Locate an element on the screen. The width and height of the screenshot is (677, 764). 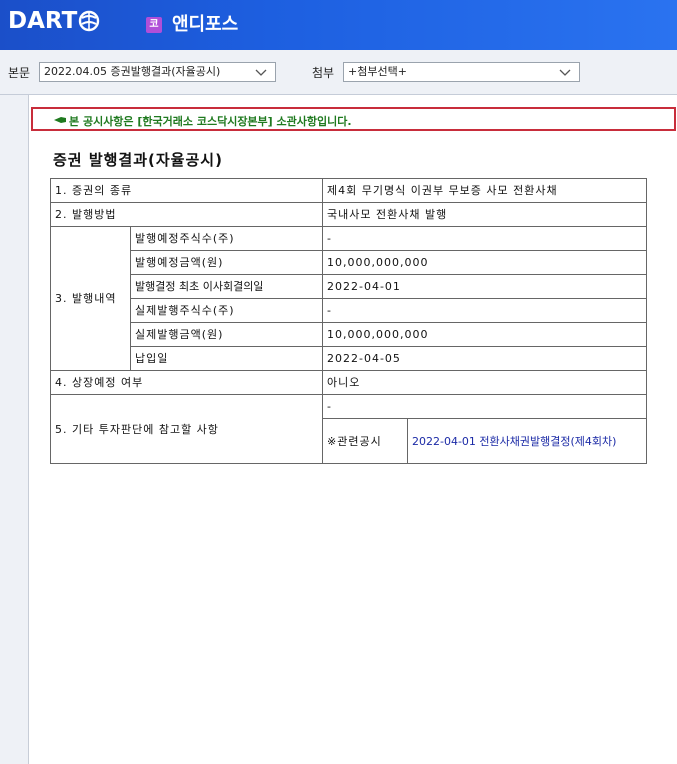
notice-box: 본 공시사항은 [한국거래소 코스닥시장본부] 소관사항입니다. is located at coordinates (353, 119).